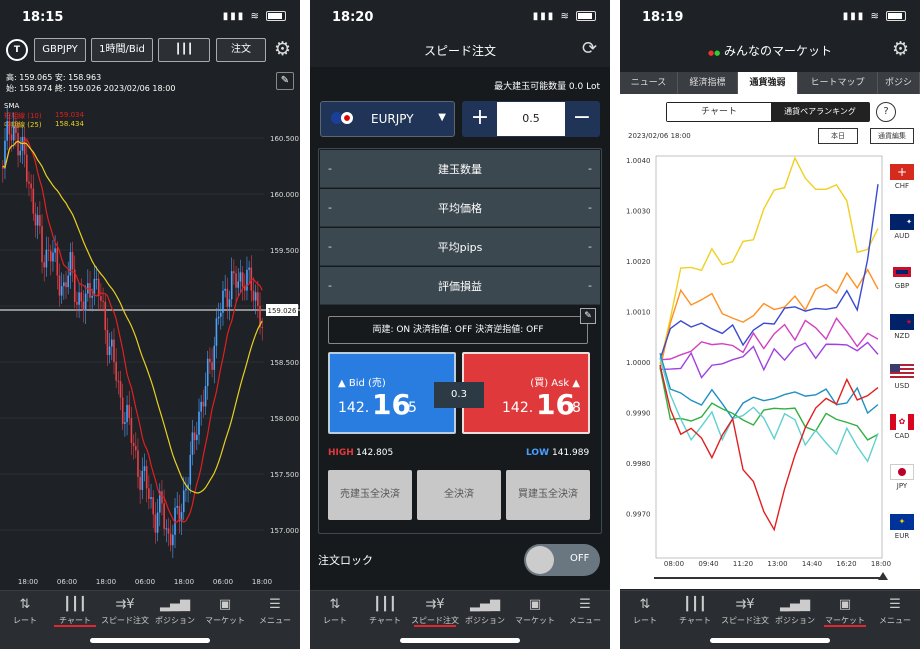  What do you see at coordinates (284, 531) in the screenshot?
I see `y-tick-label: 157.000` at bounding box center [284, 531].